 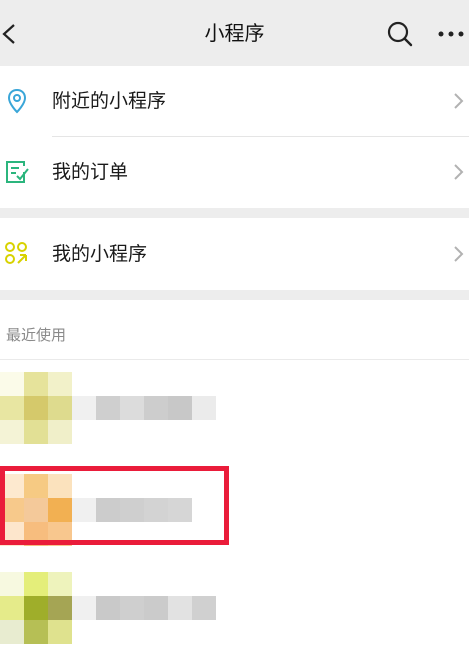 I want to click on order-list-icon, so click(x=17, y=172).